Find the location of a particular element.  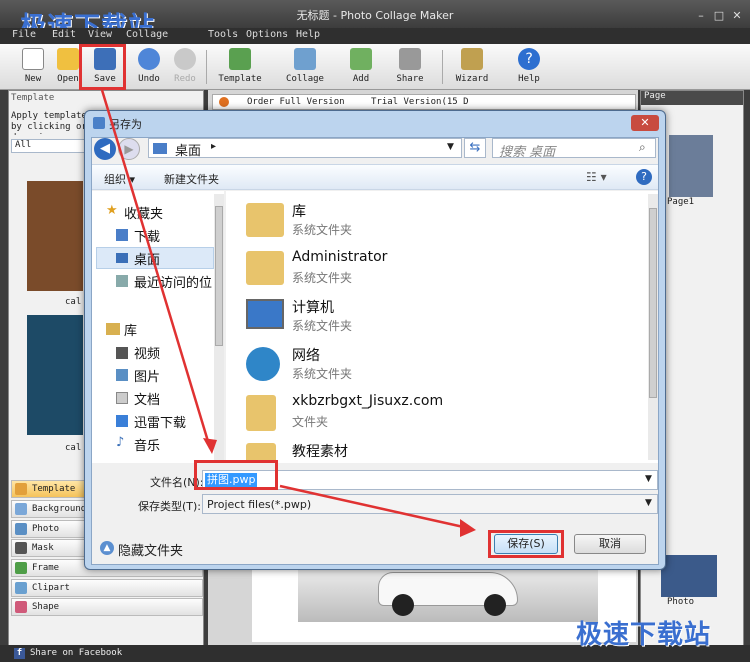

arrow-filename-to-save is located at coordinates (374, 507).